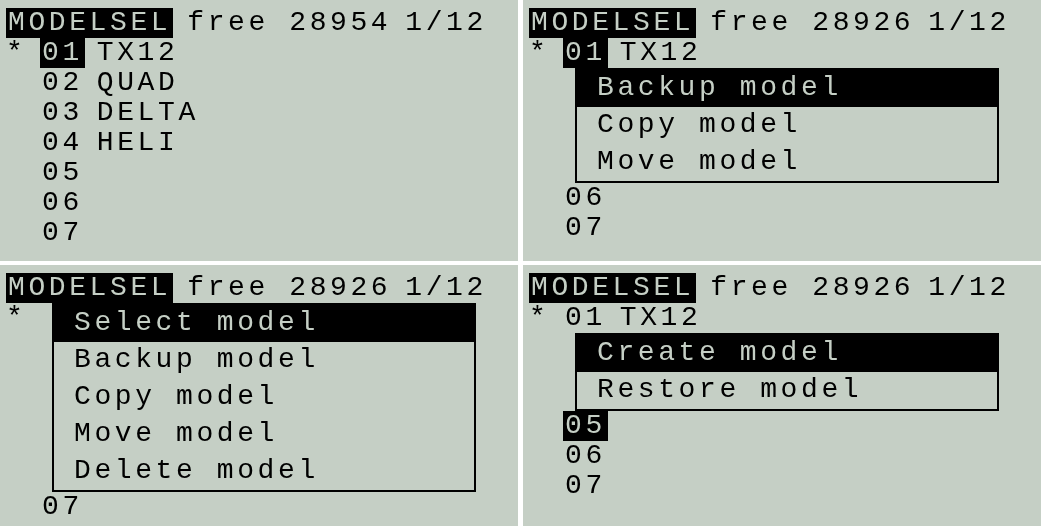  What do you see at coordinates (289, 23) in the screenshot?
I see `free-memory: free 28954` at bounding box center [289, 23].